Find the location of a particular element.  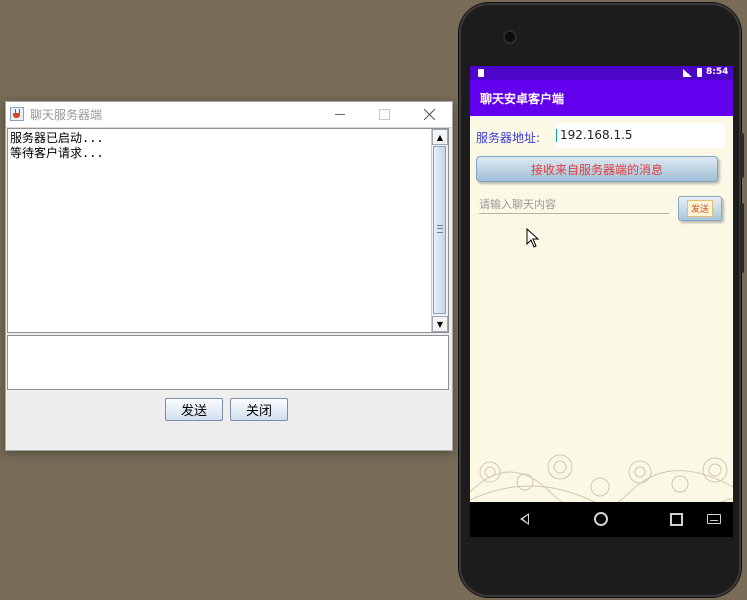

app-title: 聊天安卓客户端 is located at coordinates (522, 99).